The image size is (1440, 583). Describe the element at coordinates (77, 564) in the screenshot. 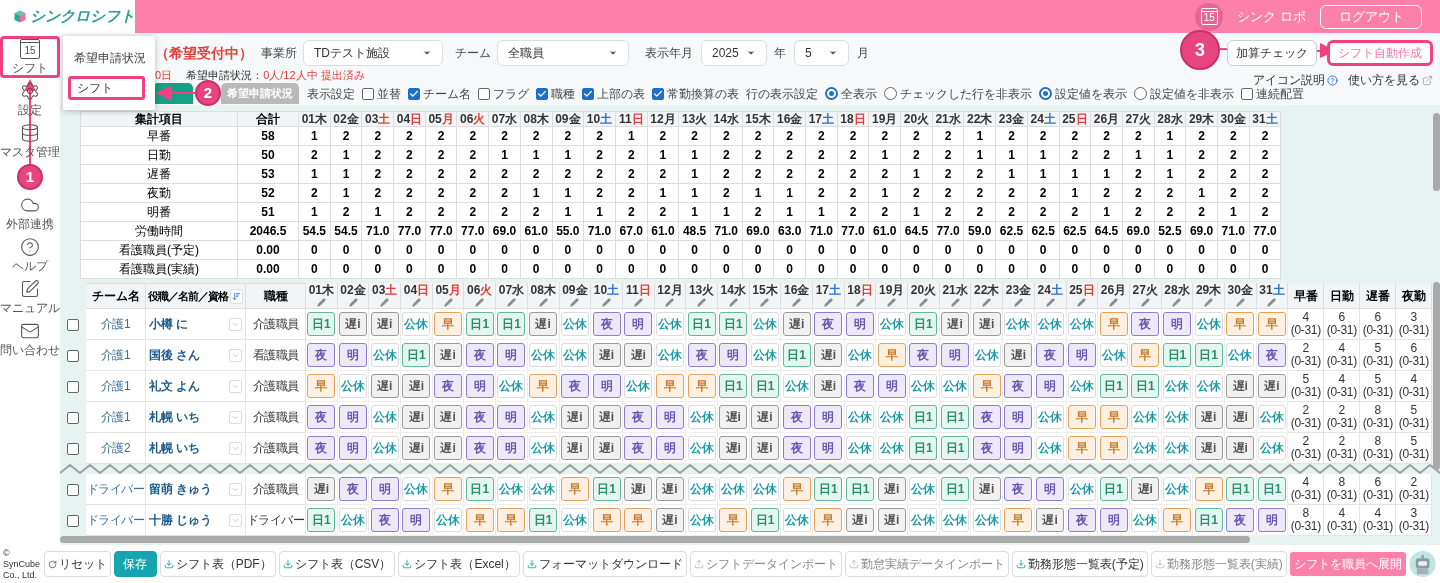

I see `toolbar-button: リセット` at that location.